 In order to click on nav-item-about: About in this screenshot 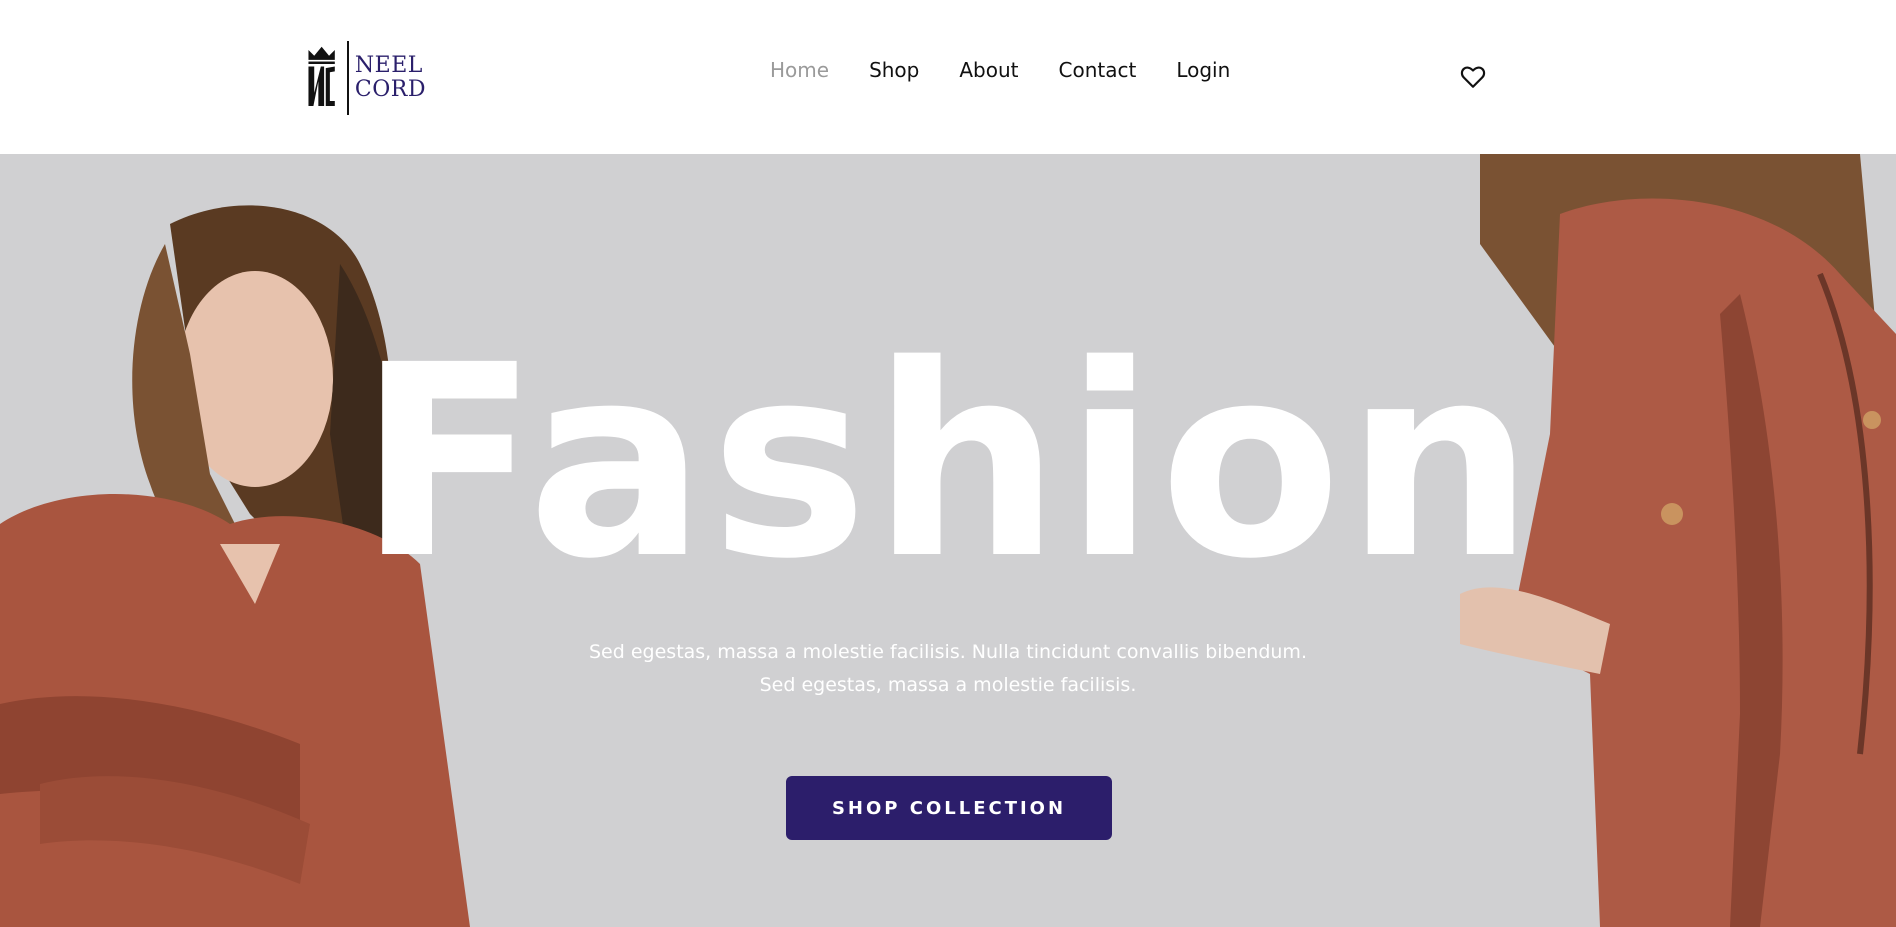, I will do `click(988, 70)`.